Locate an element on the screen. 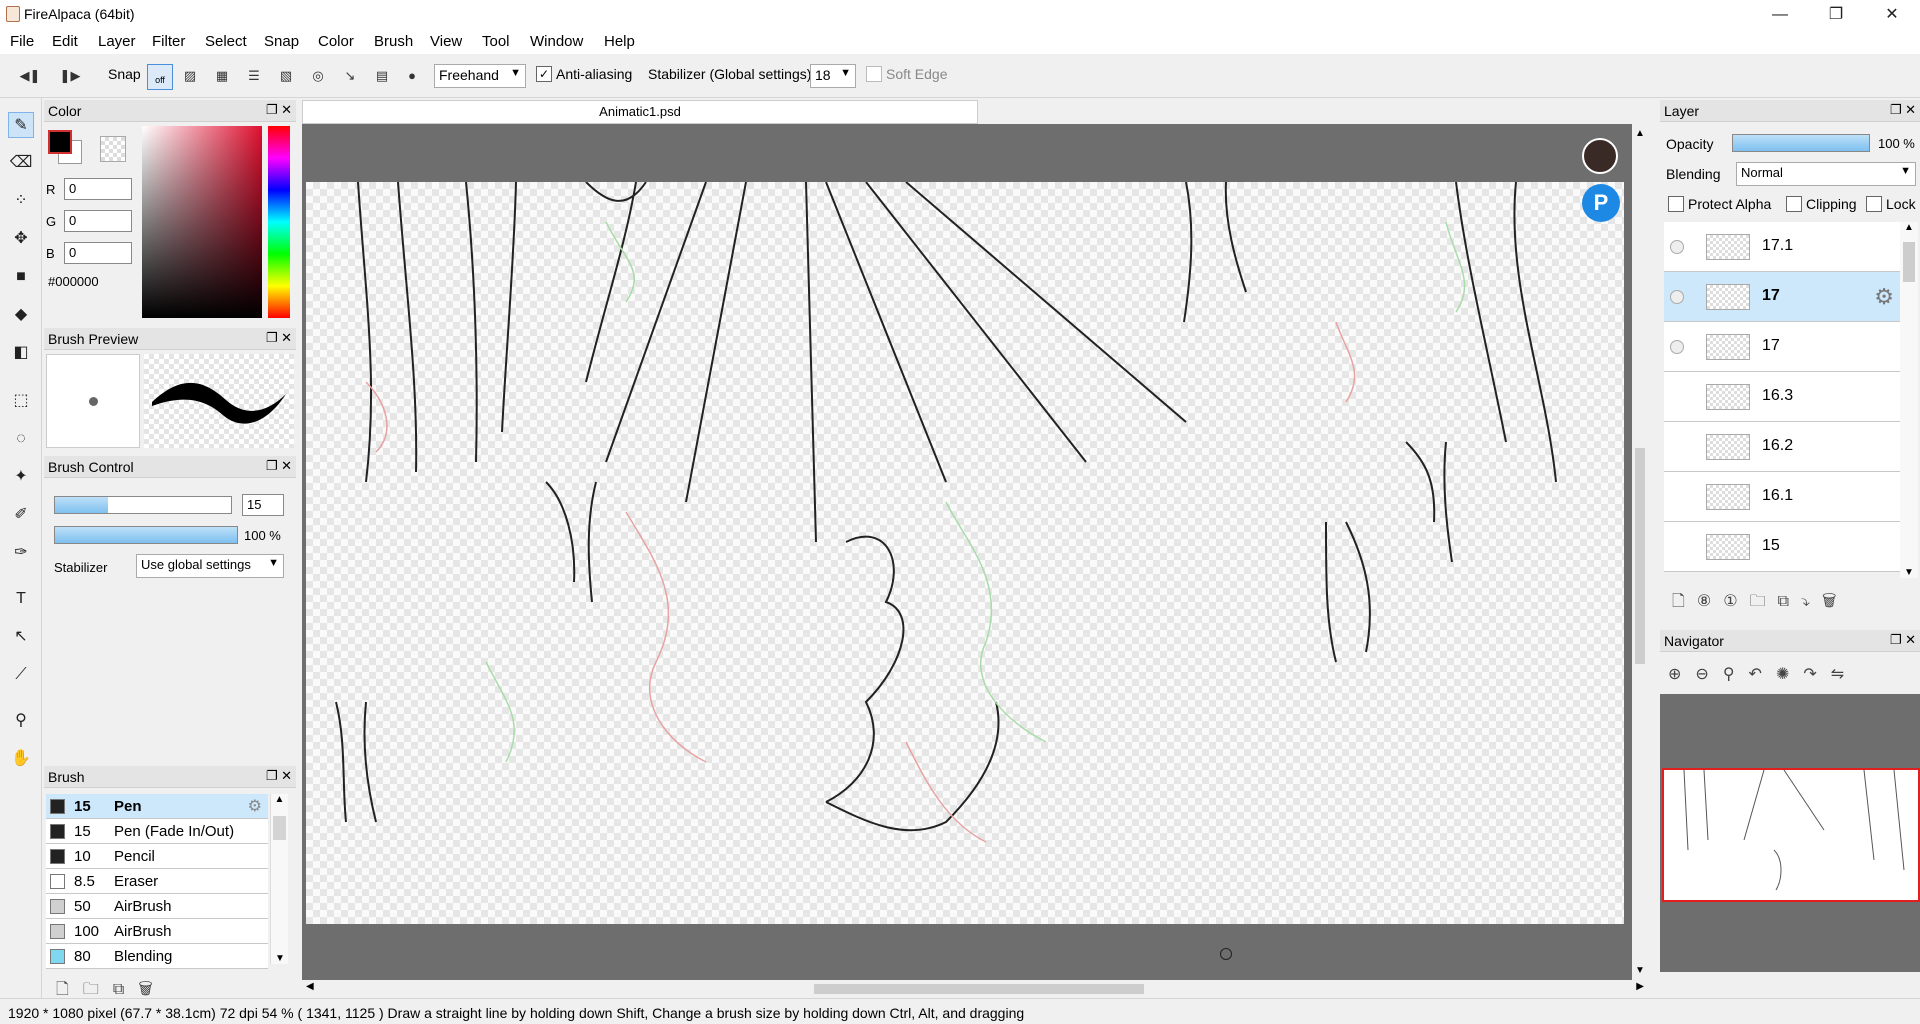  brush-list-item: 100 AirBrush is located at coordinates (157, 931).